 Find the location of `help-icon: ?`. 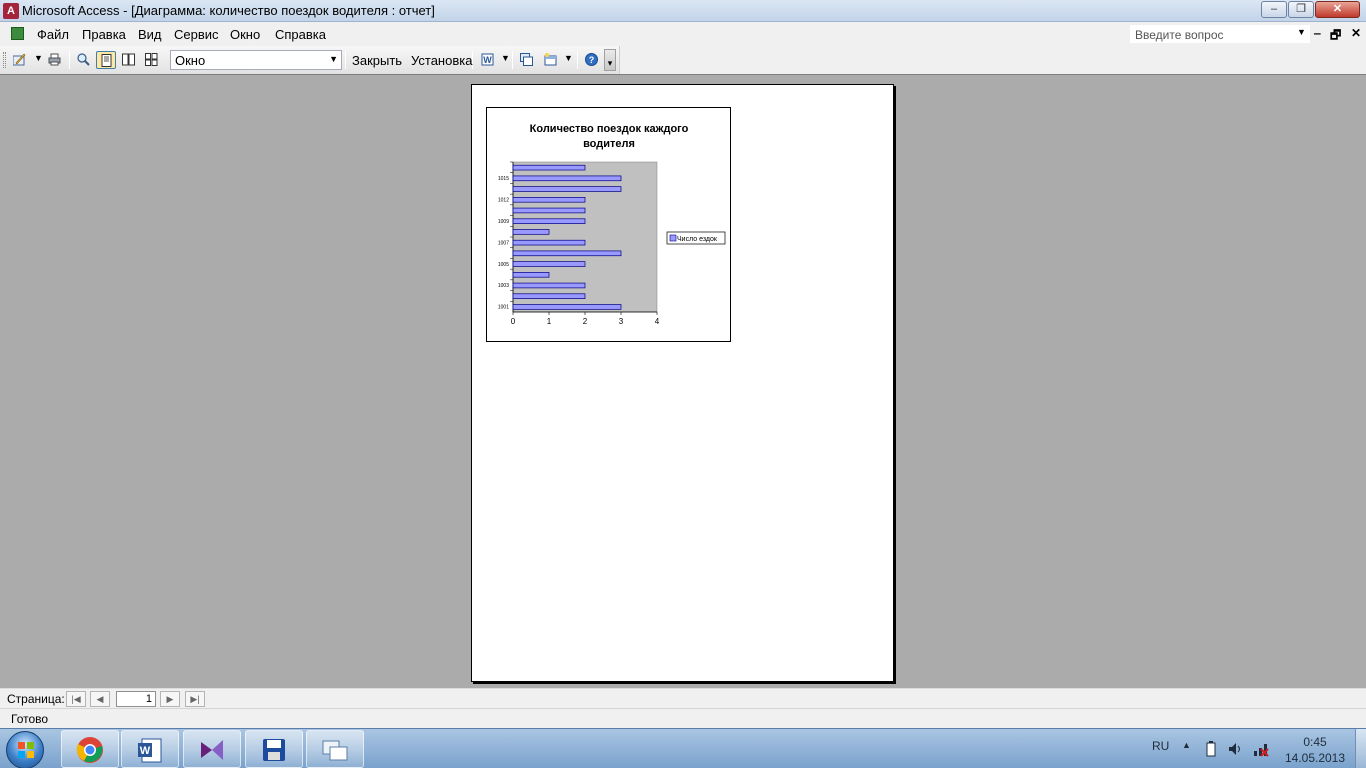

help-icon: ? is located at coordinates (591, 59).